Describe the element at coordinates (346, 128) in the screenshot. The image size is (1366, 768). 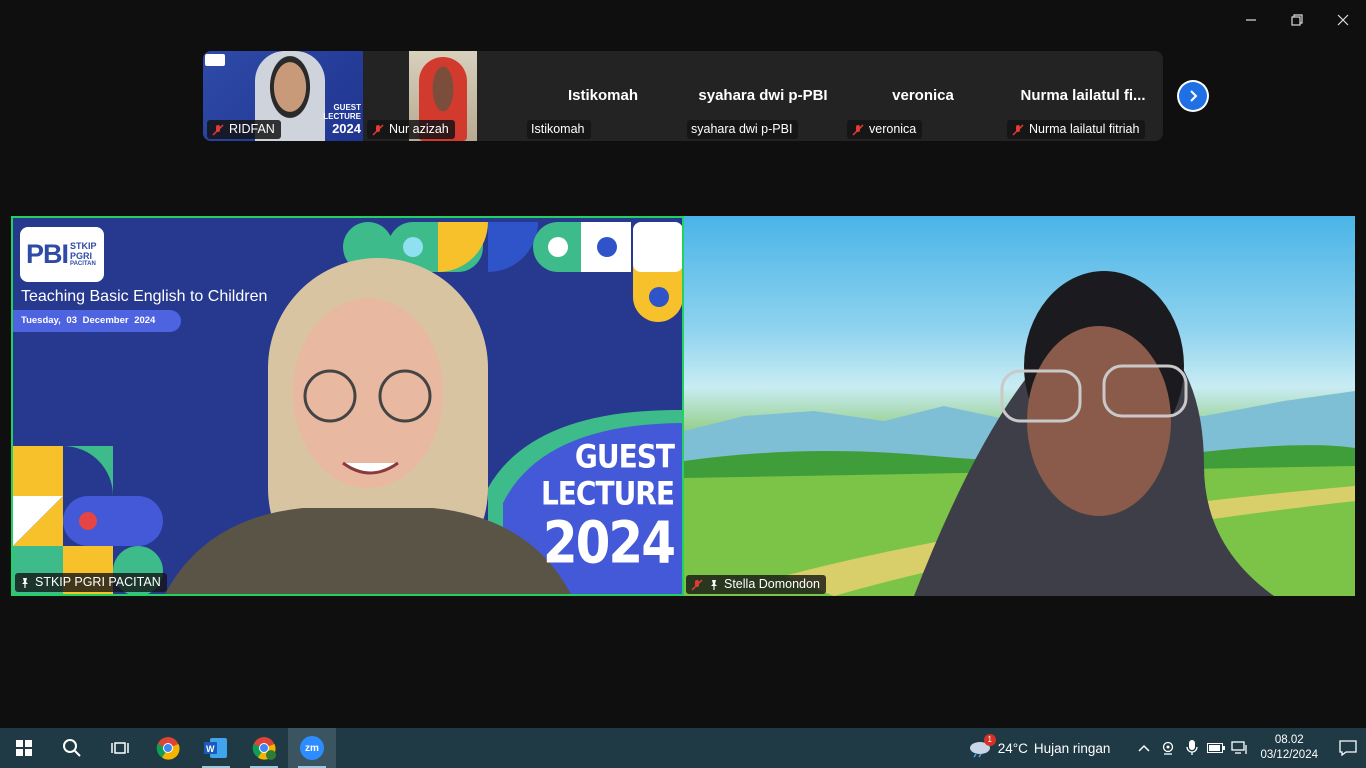
I see `thumb-year: 2024` at that location.